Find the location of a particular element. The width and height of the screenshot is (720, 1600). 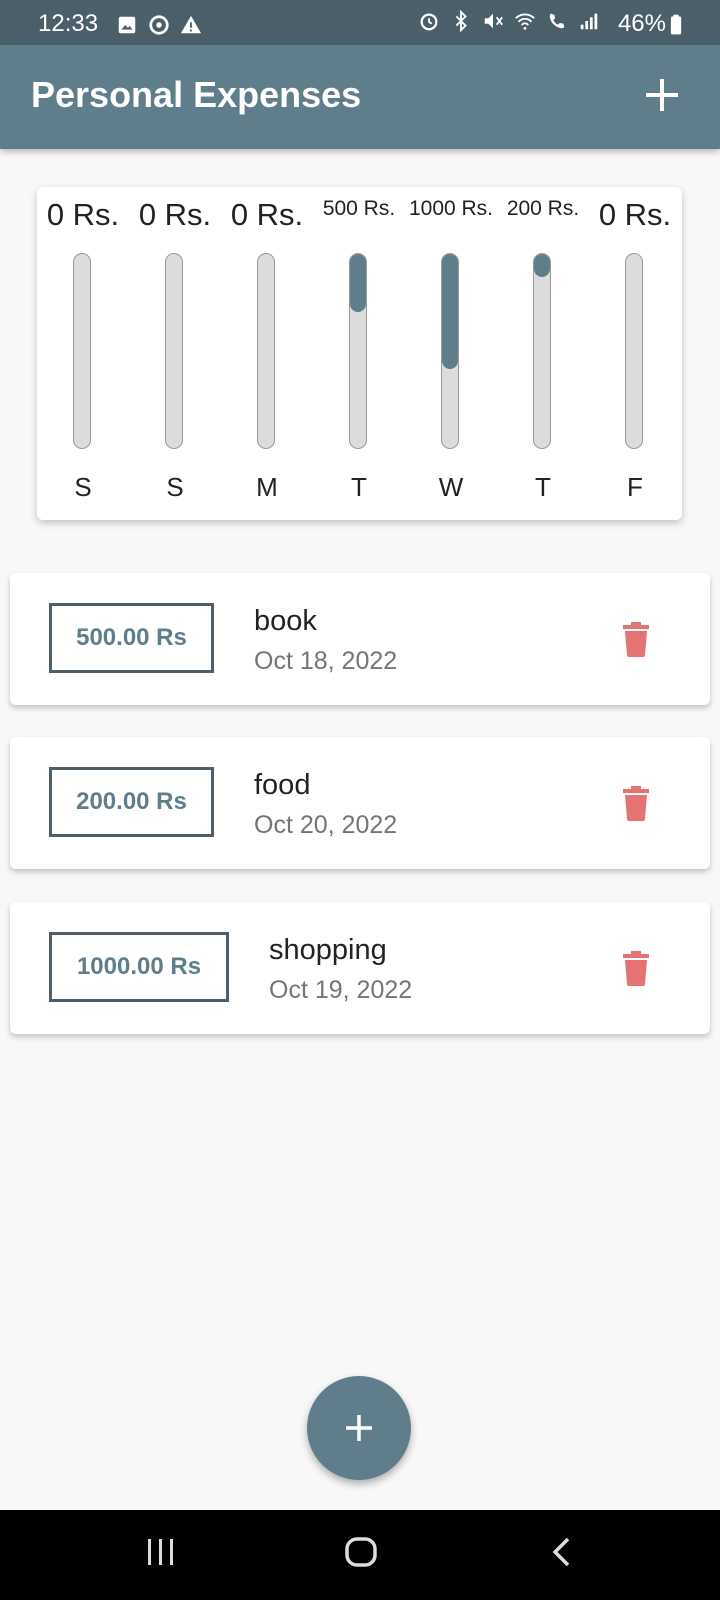

alarm-icon is located at coordinates (429, 22).